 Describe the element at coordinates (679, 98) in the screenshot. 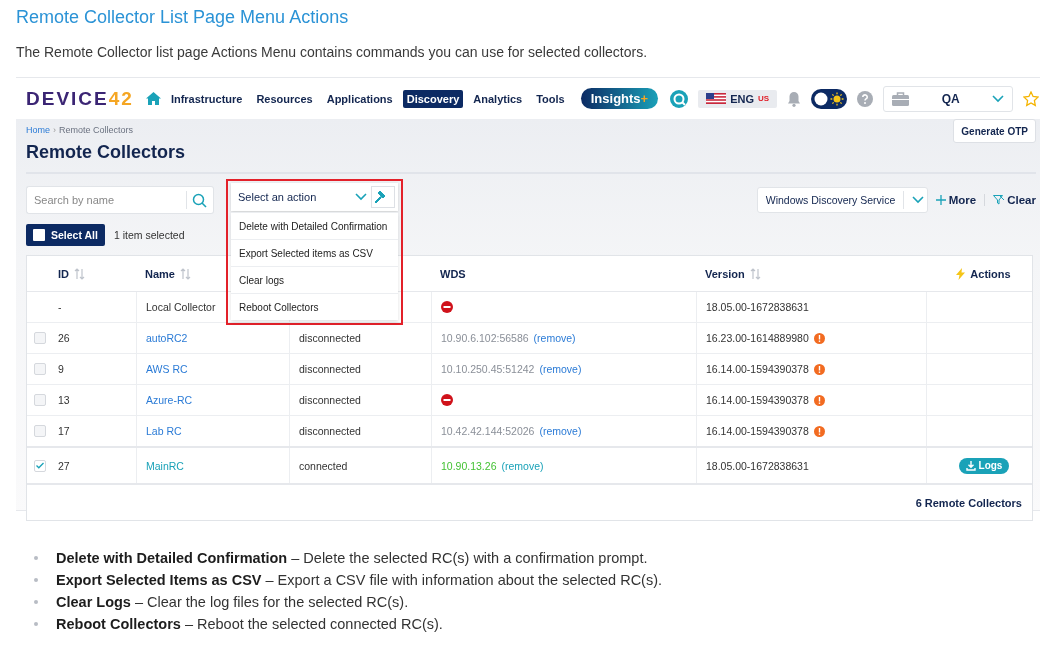

I see `search-icon` at that location.